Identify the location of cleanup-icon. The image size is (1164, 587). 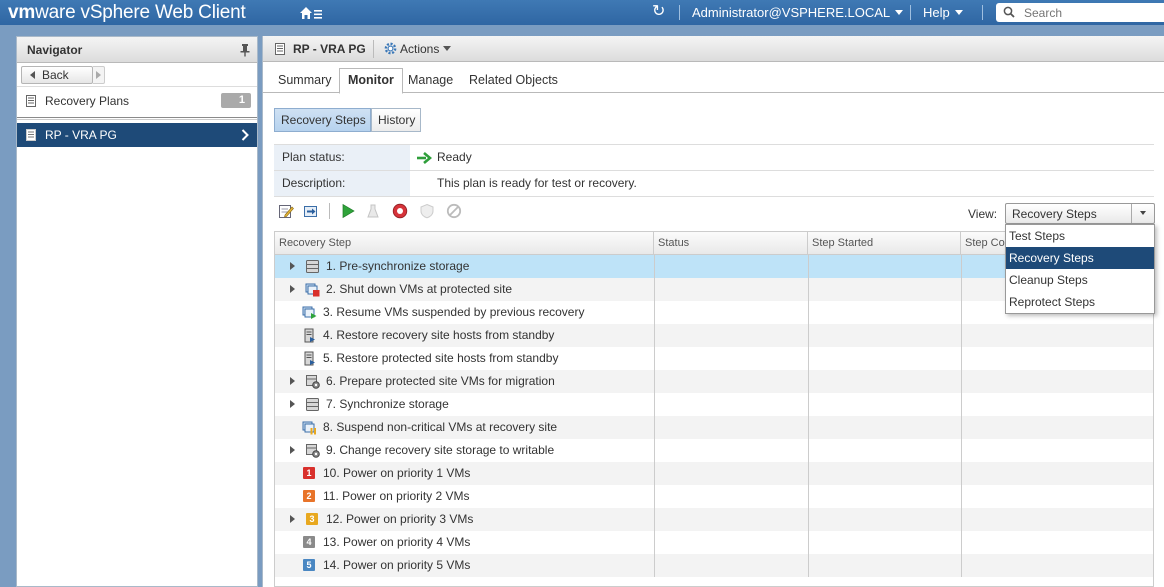
(373, 211).